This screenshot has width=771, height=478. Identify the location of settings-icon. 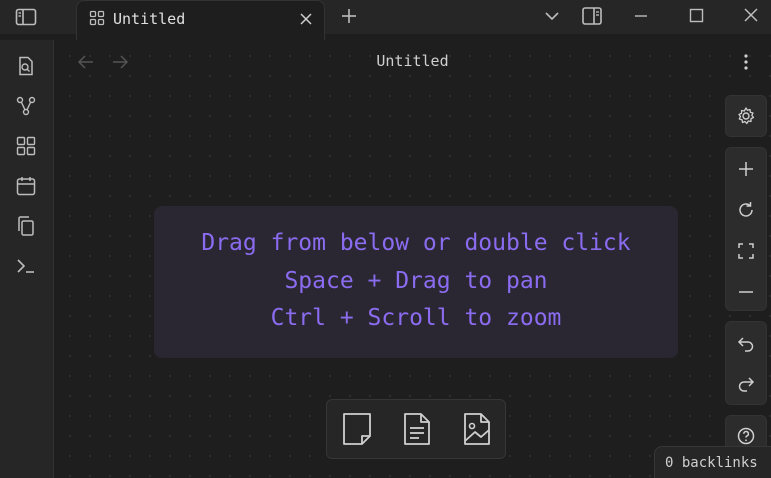
(746, 116).